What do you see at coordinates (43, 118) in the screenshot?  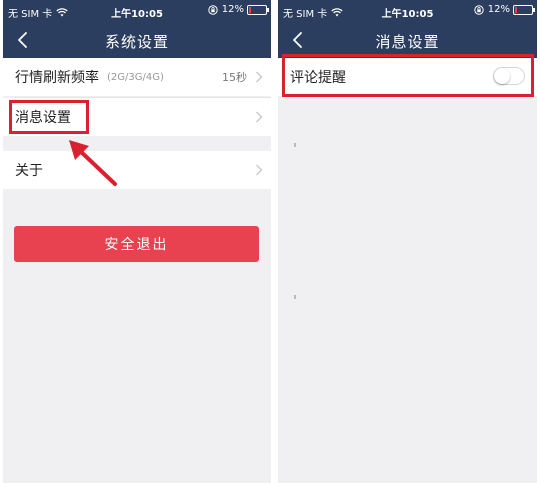 I see `message-settings-label: 消息设置` at bounding box center [43, 118].